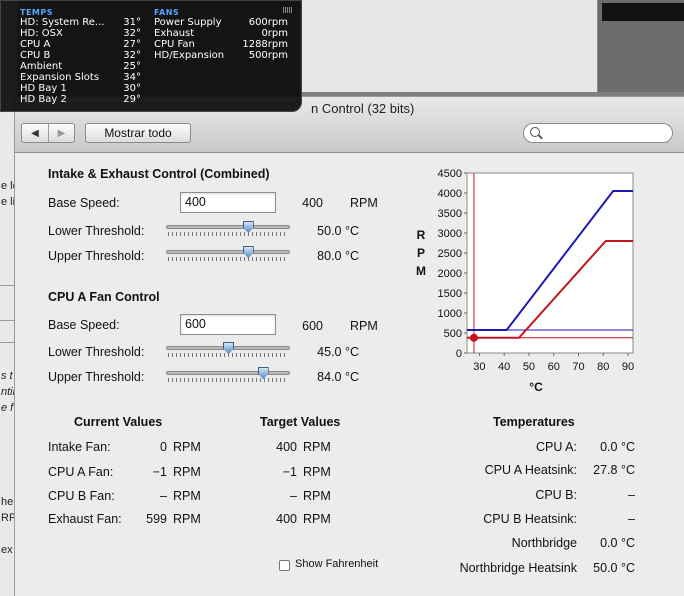  What do you see at coordinates (363, 108) in the screenshot?
I see `window-title: n Control (32 bits)` at bounding box center [363, 108].